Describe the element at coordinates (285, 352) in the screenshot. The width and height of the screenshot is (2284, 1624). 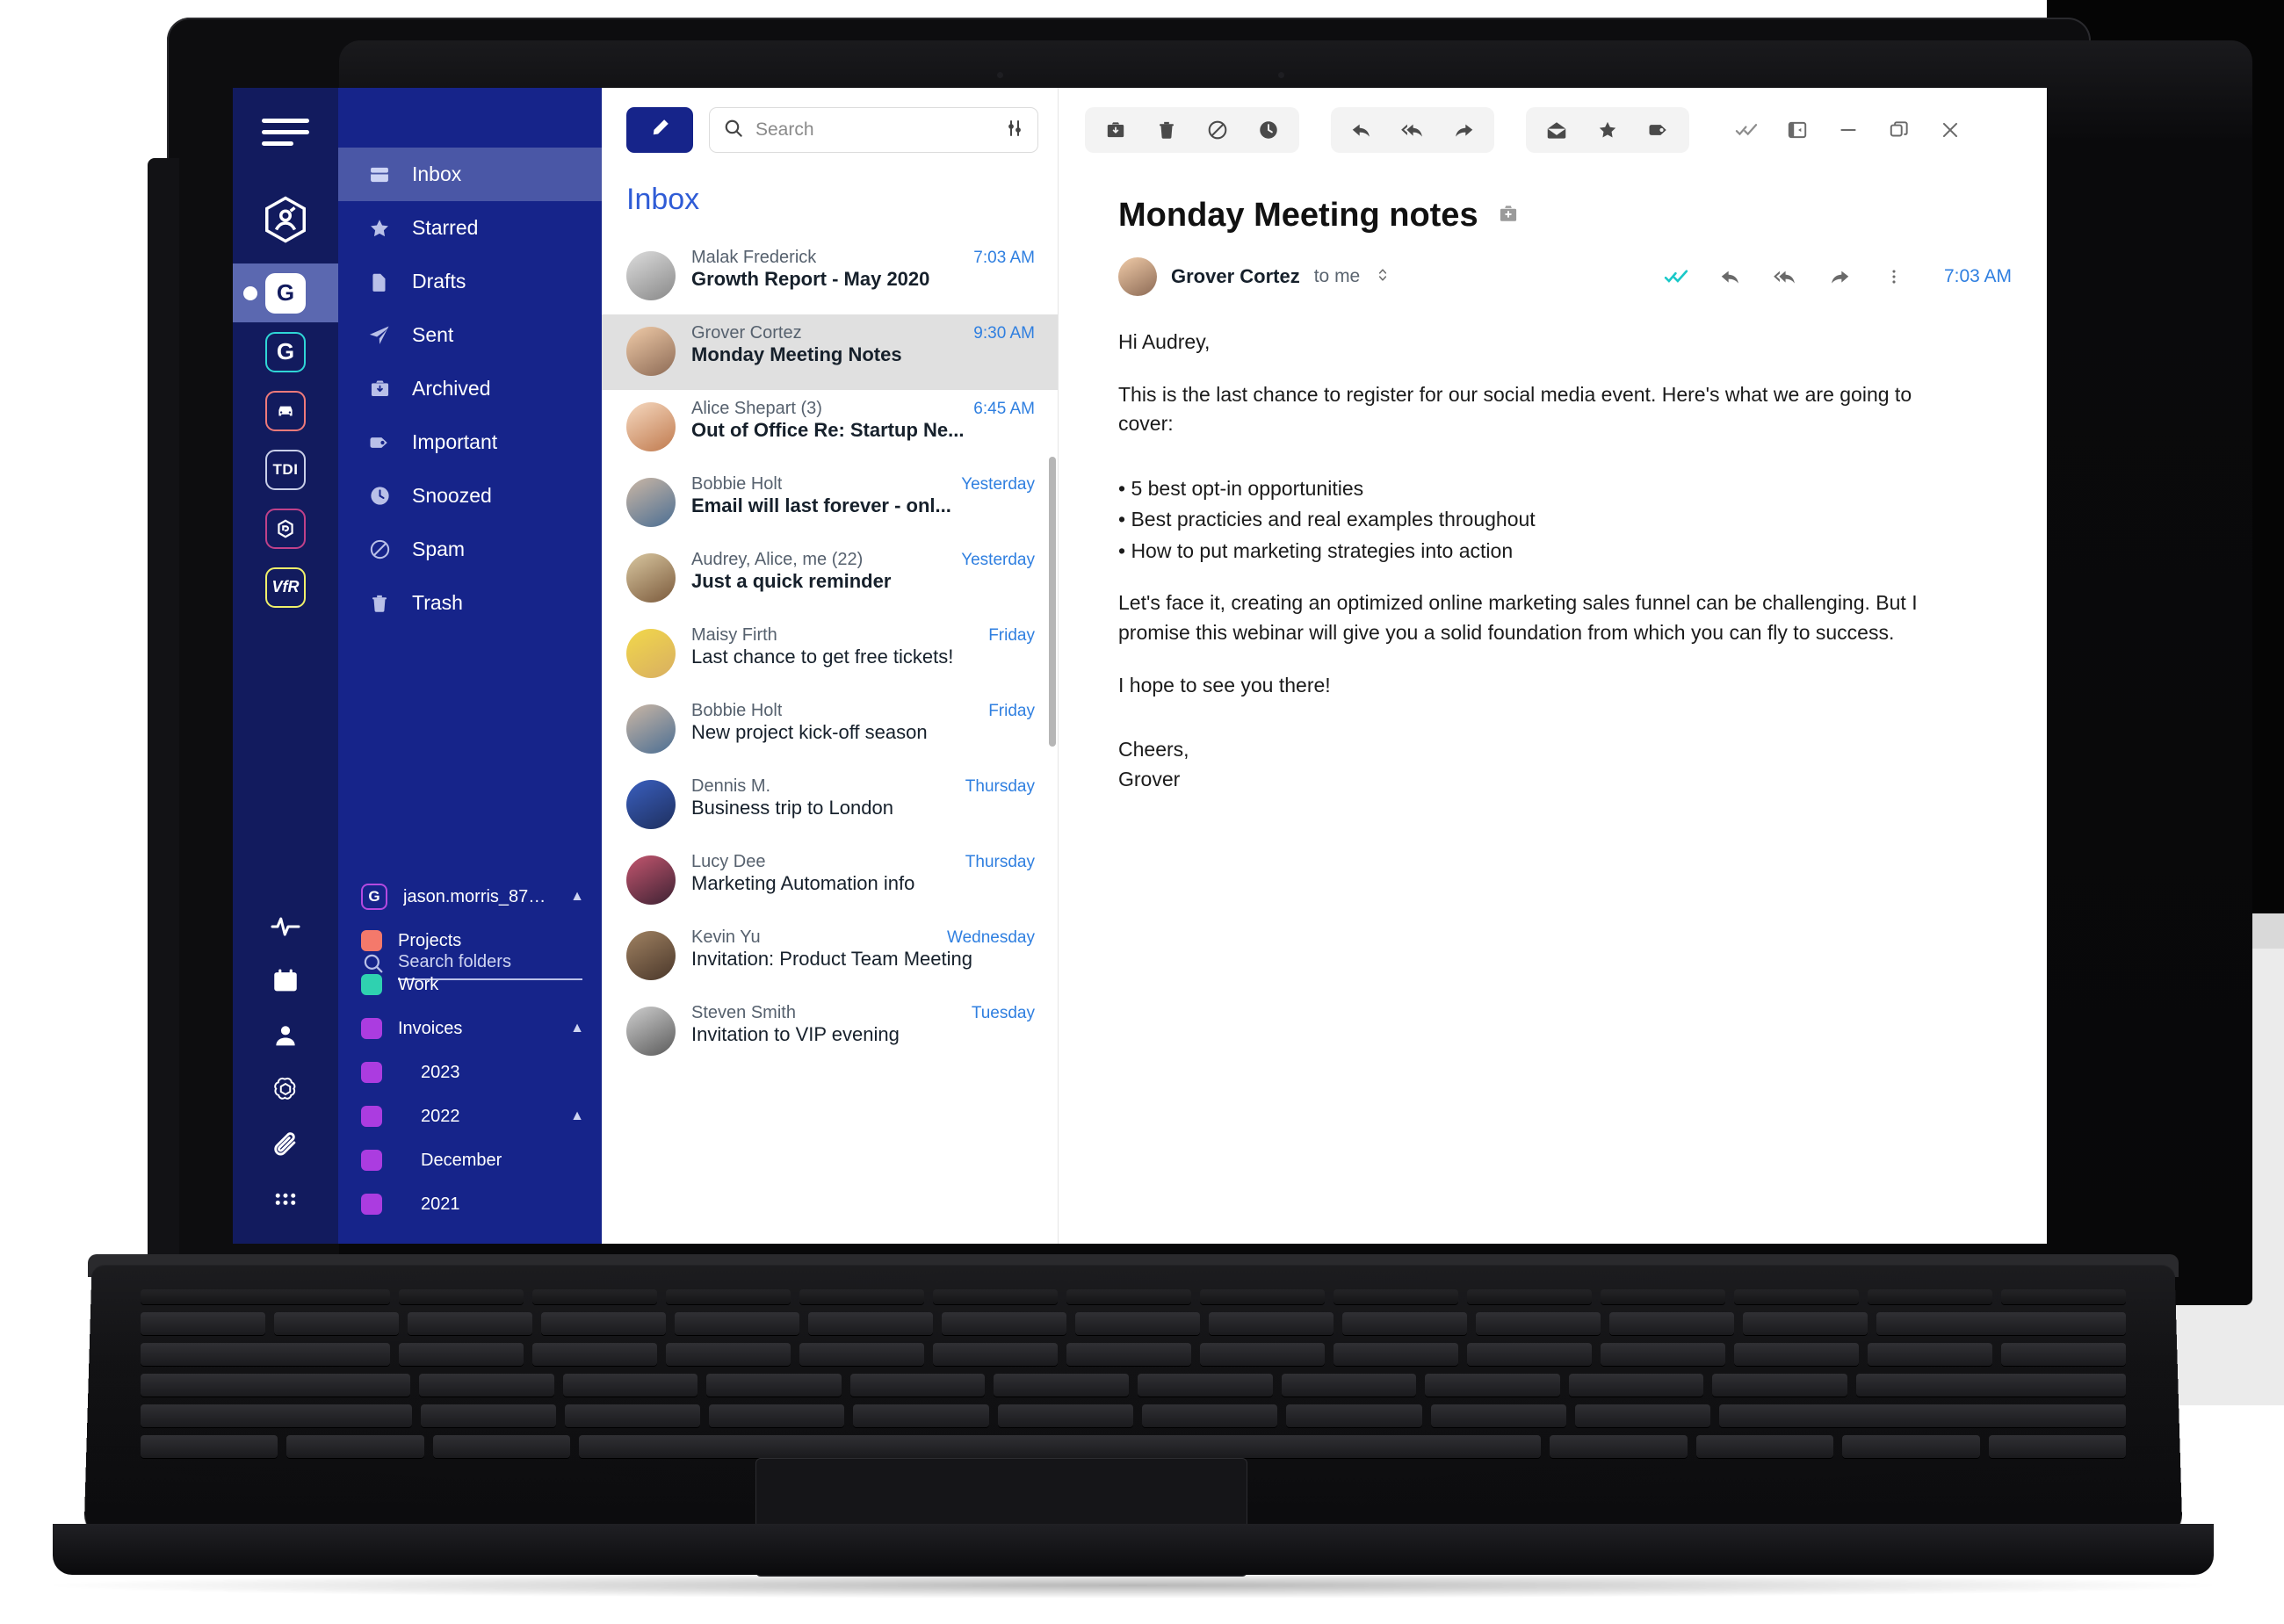
I see `app-g-teal: G` at that location.